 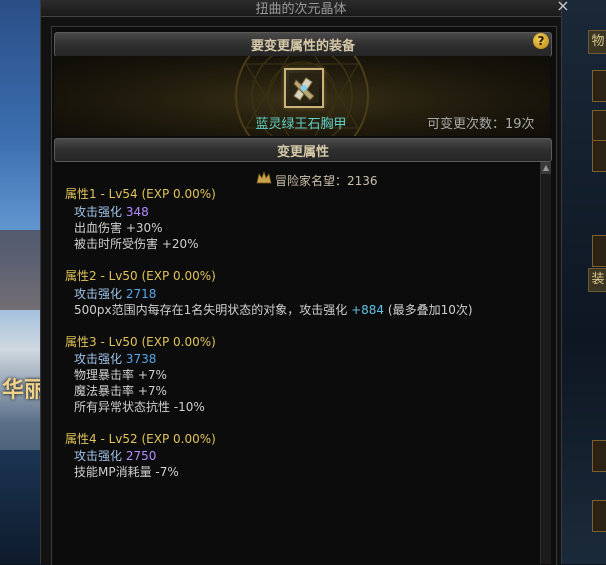 What do you see at coordinates (136, 244) in the screenshot?
I see `attribute-line: 被击时所受伤害 +20%` at bounding box center [136, 244].